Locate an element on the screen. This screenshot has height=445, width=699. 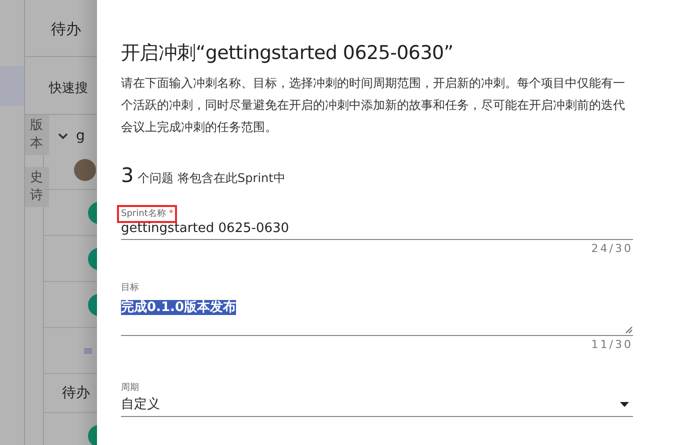
issue-count-text: 个问题 将包含在此Sprint中 is located at coordinates (212, 178).